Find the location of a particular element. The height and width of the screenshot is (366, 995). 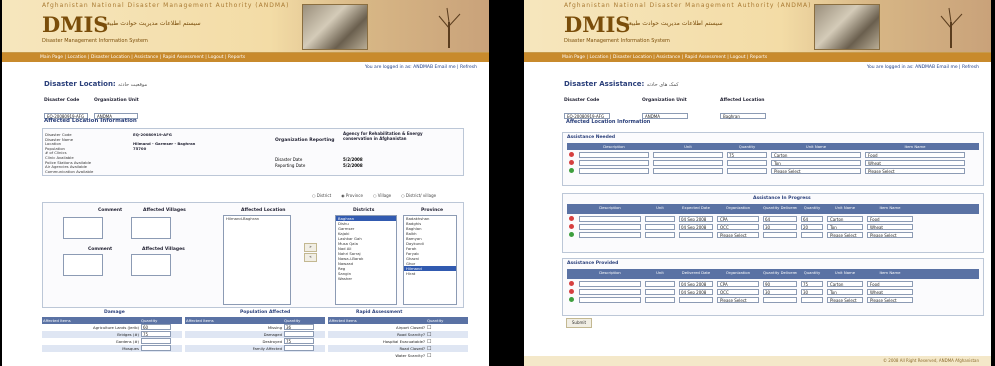

location-type-radio: ○ District/ village is located at coordinates (418, 195).